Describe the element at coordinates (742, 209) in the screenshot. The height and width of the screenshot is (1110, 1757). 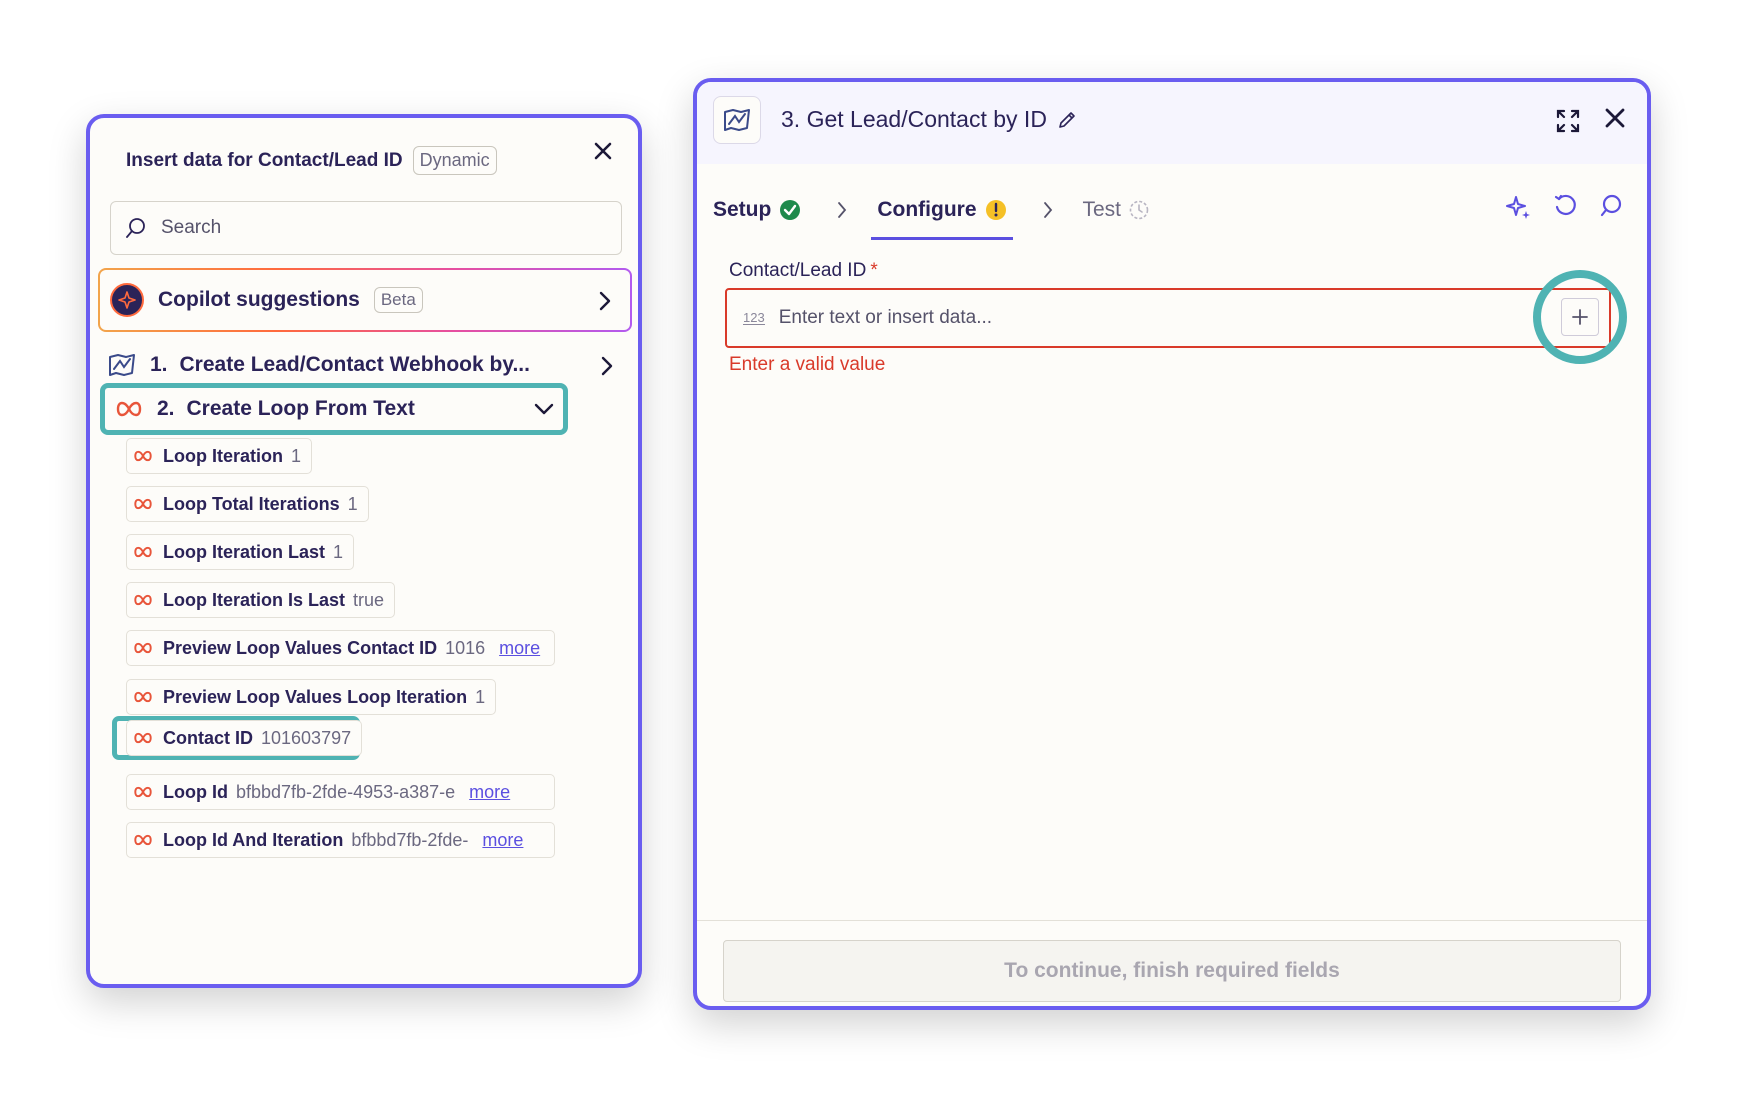
I see `tab-setup-label: Setup` at that location.